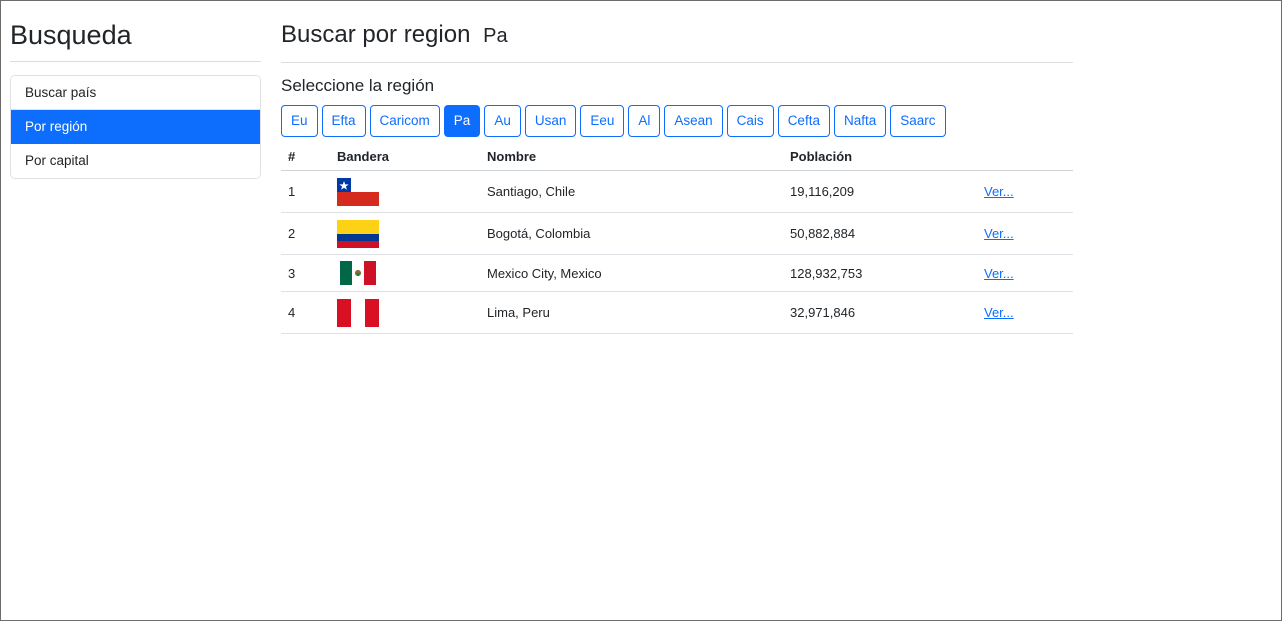 The image size is (1282, 621). Describe the element at coordinates (677, 42) in the screenshot. I see `page-title: Buscar por region Pa` at that location.